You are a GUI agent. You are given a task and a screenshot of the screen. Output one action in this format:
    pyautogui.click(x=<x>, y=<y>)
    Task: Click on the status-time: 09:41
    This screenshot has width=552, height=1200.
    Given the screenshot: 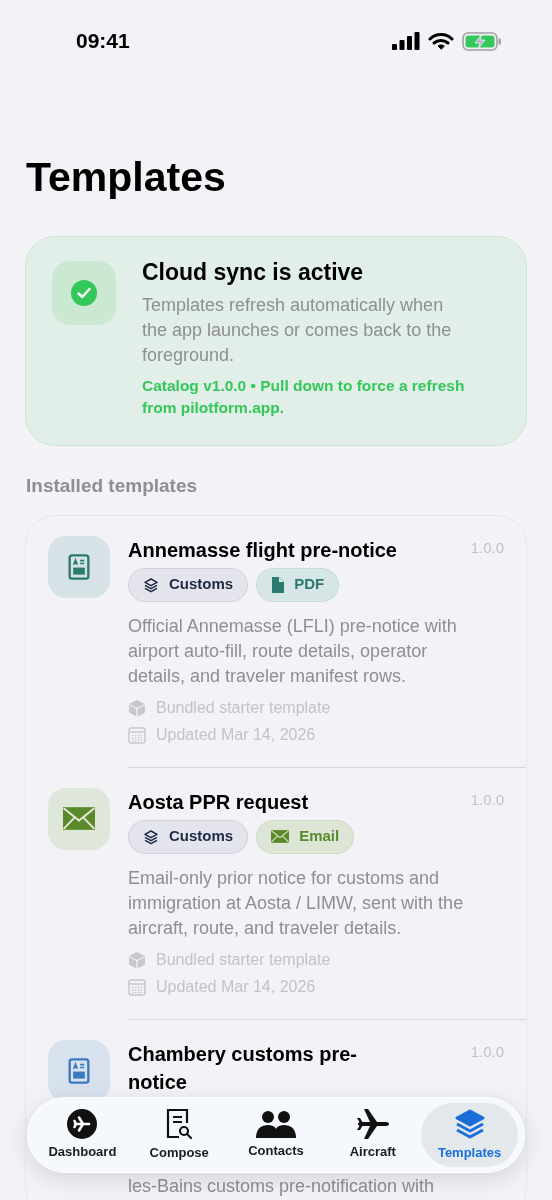 What is the action you would take?
    pyautogui.click(x=103, y=41)
    